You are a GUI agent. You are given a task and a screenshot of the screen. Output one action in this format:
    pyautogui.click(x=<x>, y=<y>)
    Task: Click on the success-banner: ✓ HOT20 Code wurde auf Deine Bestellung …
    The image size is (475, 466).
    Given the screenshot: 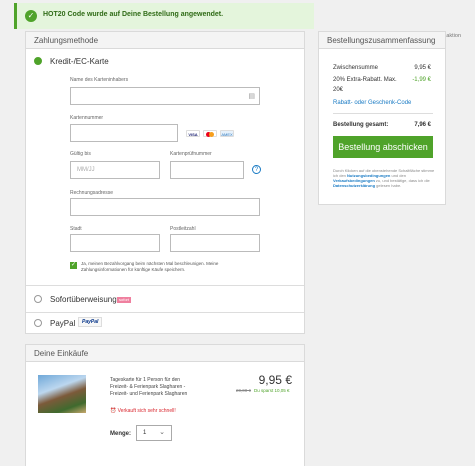 What is the action you would take?
    pyautogui.click(x=164, y=16)
    